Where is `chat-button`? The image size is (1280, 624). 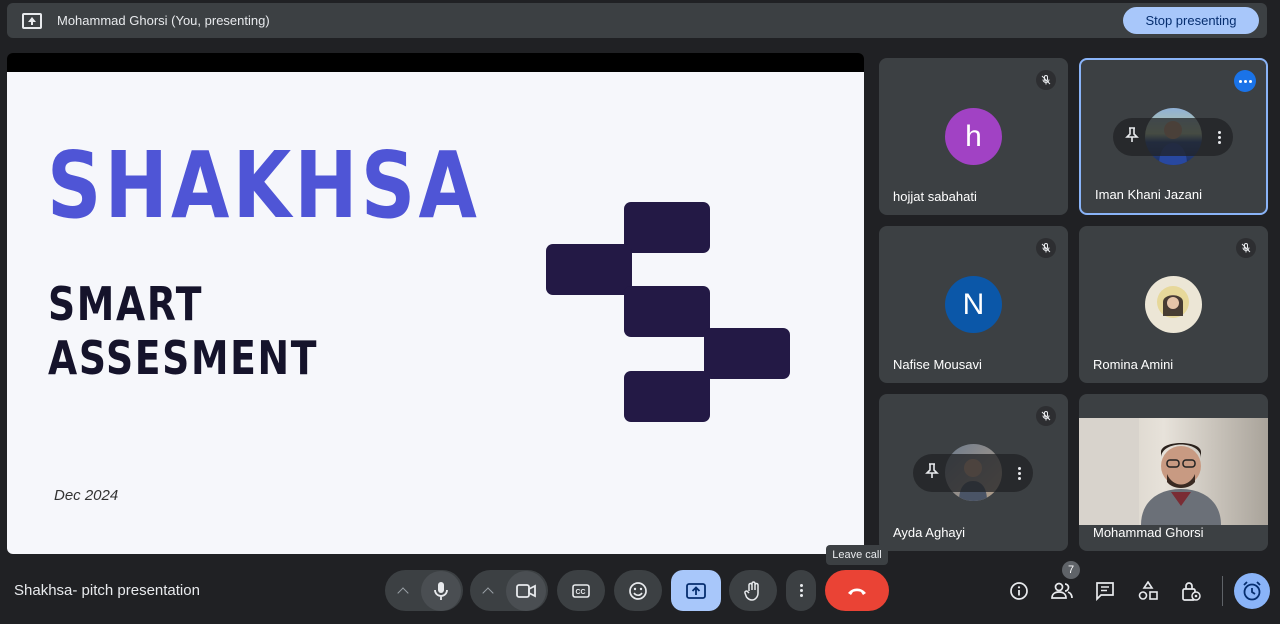 chat-button is located at coordinates (1105, 591).